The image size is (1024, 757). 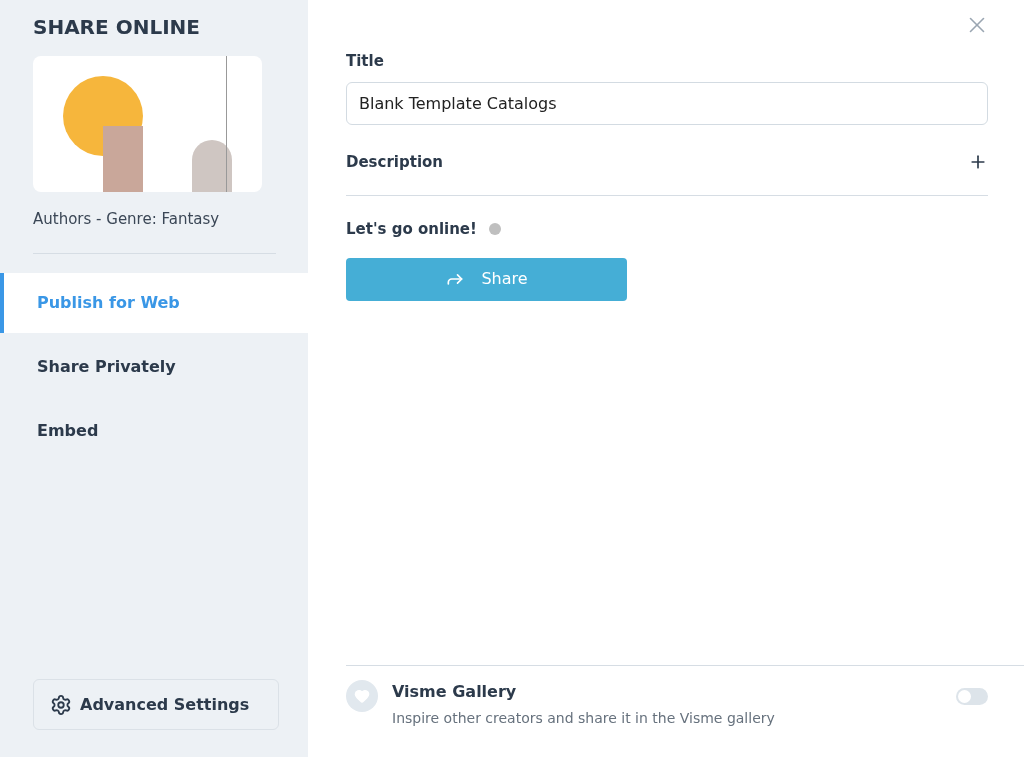 What do you see at coordinates (411, 229) in the screenshot?
I see `status-label: Let's go online!` at bounding box center [411, 229].